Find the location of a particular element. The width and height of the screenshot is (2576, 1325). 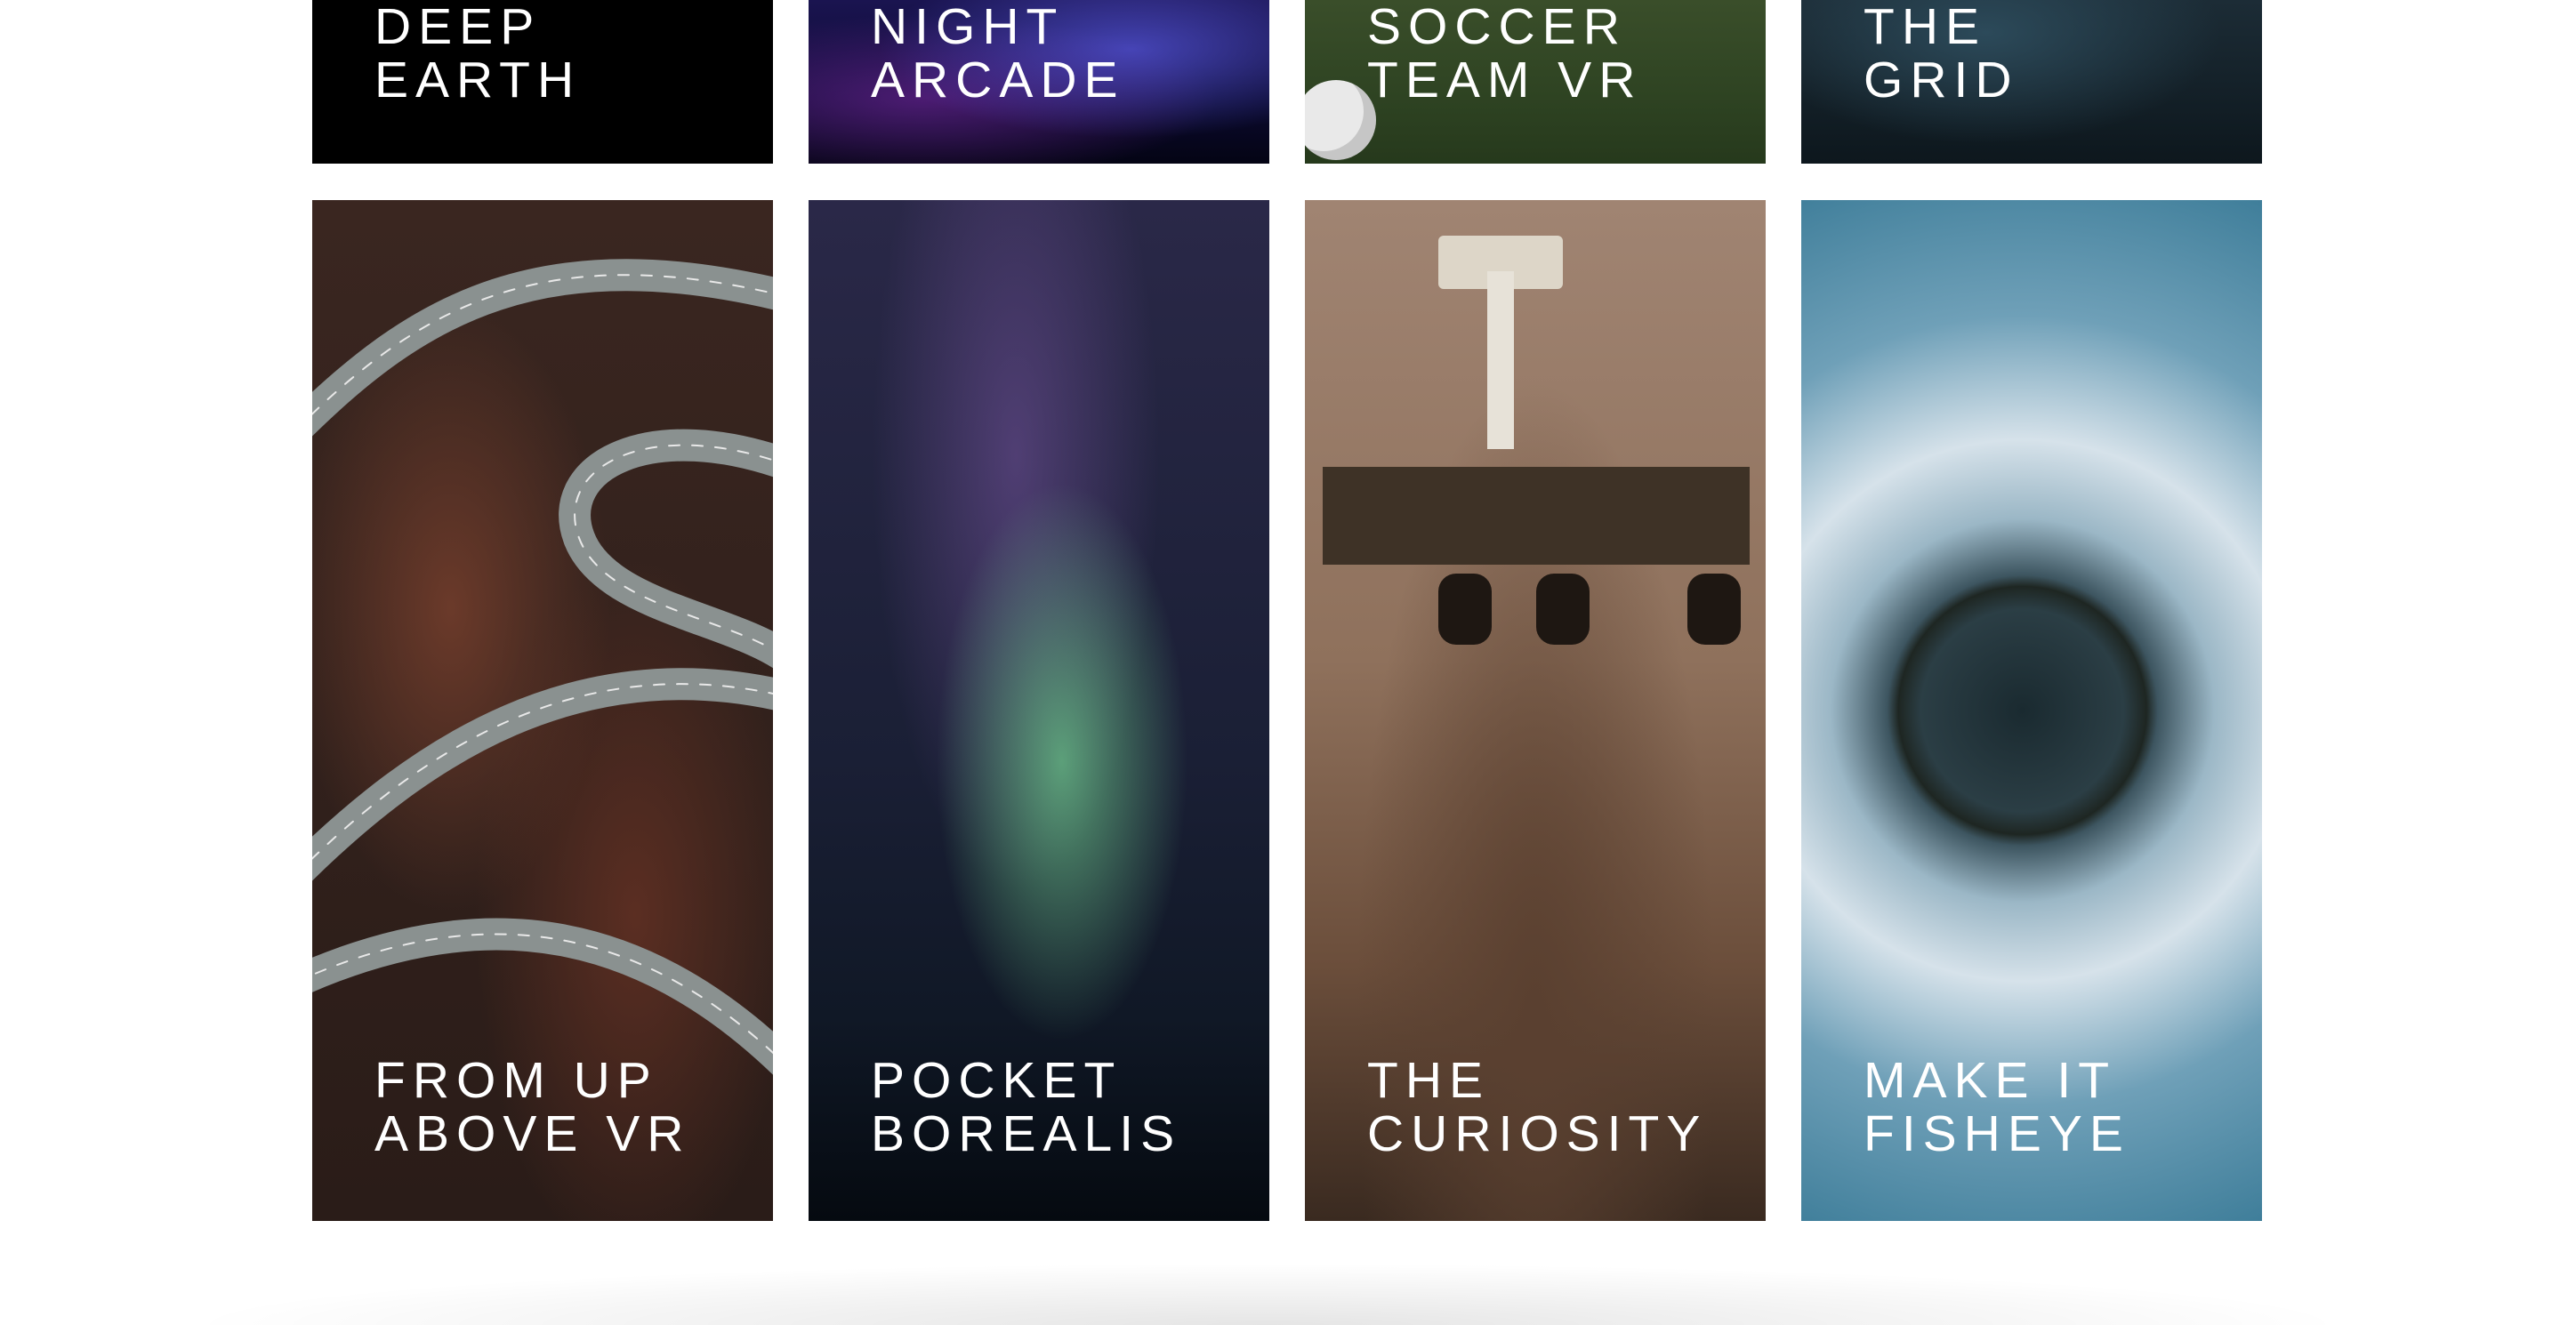

card-title: FROM UP ABOVE VR is located at coordinates (532, 1107).